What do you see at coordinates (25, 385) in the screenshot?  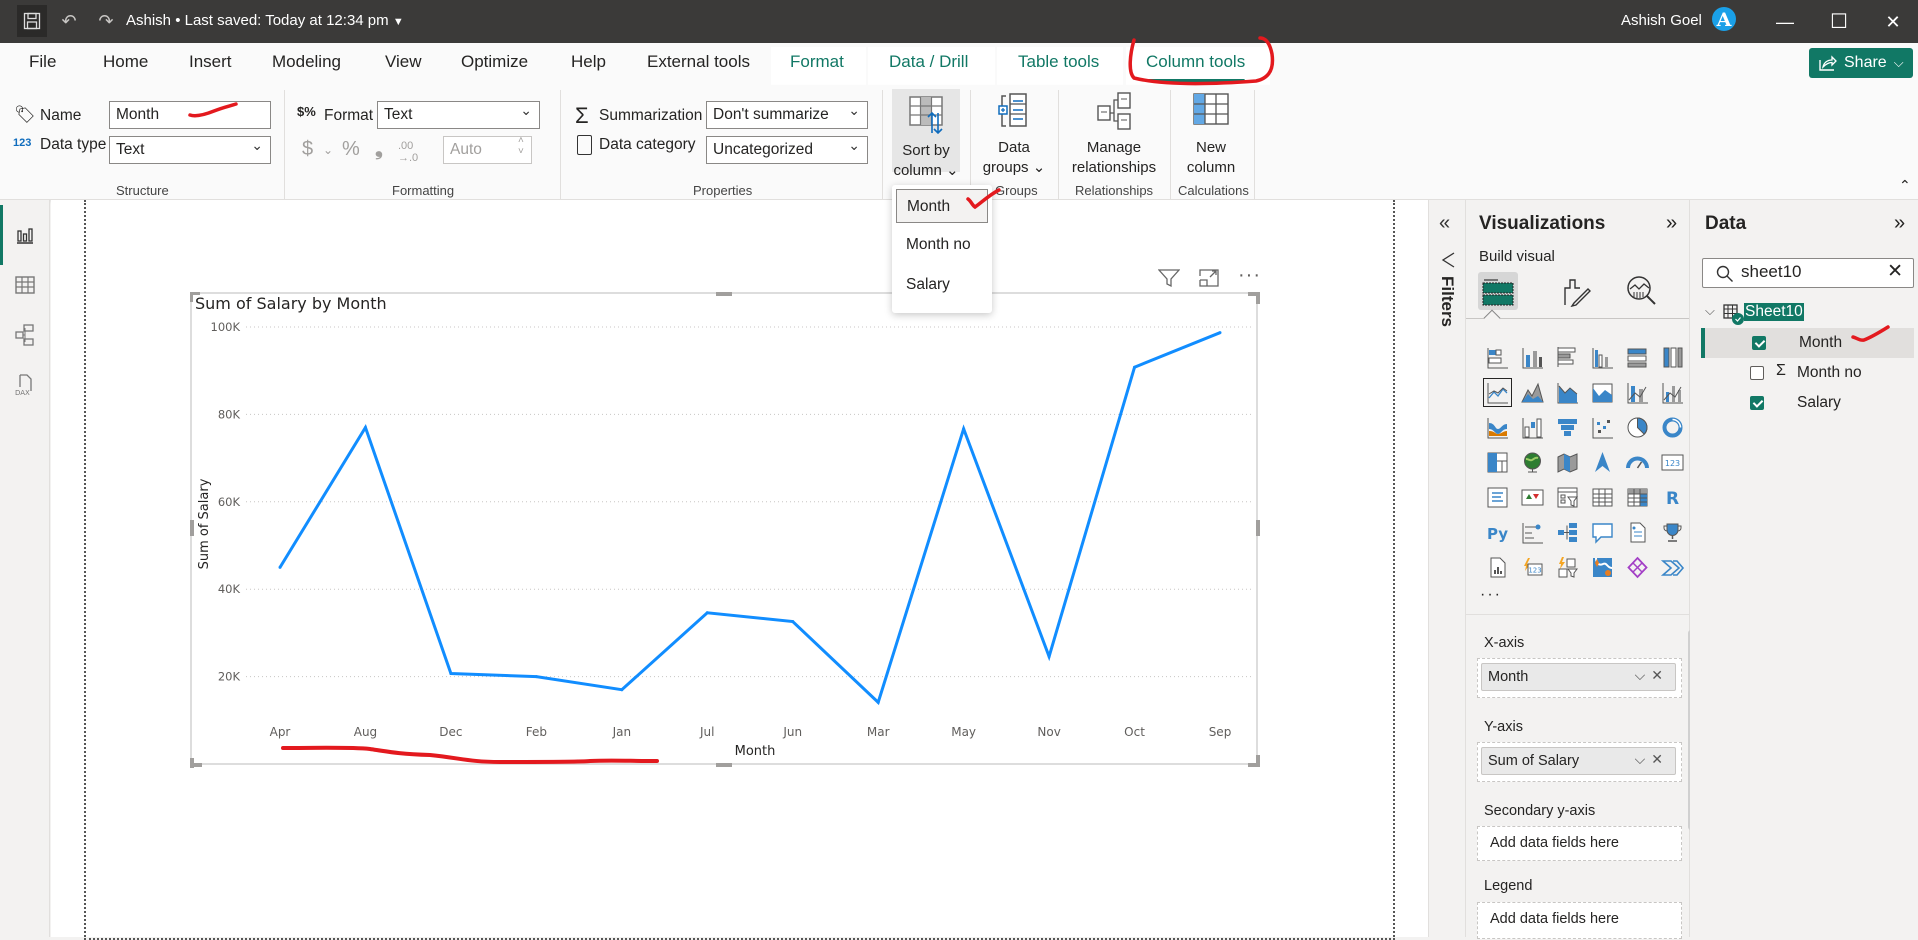 I see `dax-query-view-button: DAX` at bounding box center [25, 385].